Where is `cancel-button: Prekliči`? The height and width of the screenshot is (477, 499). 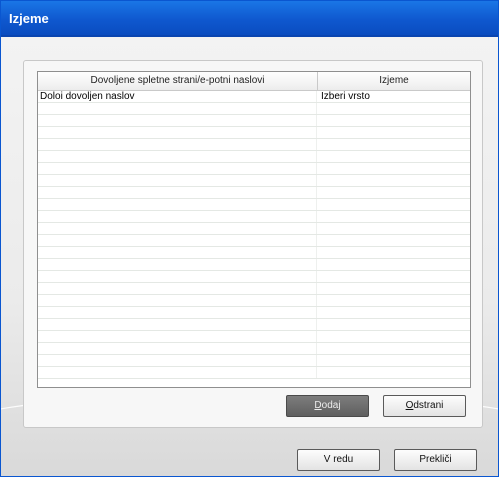
cancel-button: Prekliči is located at coordinates (435, 460).